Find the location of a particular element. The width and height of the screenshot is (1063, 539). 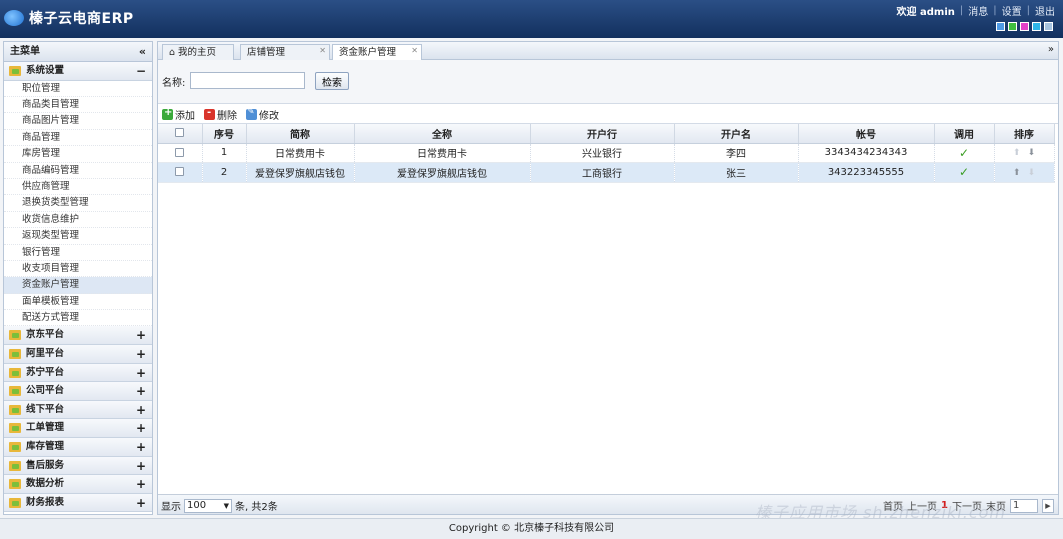

select-all-checkbox is located at coordinates (180, 133).